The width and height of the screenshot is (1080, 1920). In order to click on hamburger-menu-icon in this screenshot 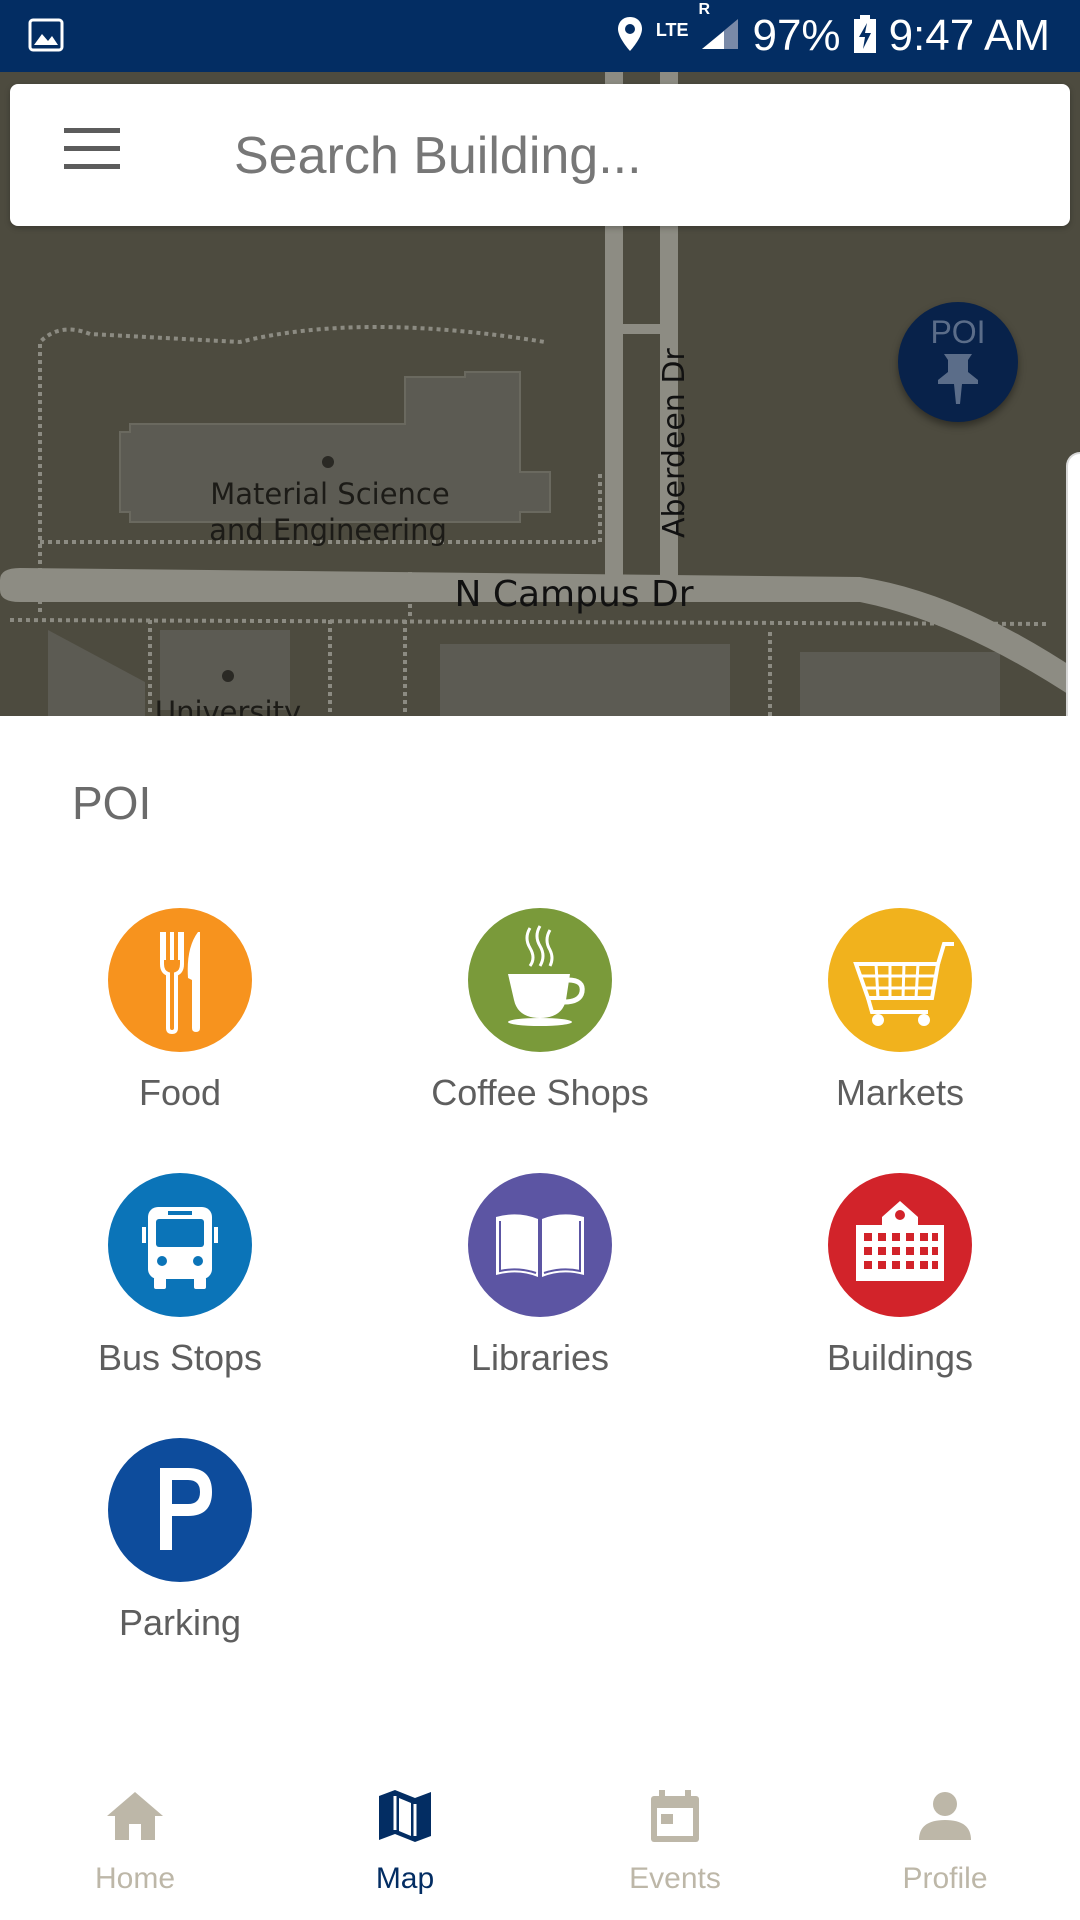, I will do `click(102, 156)`.